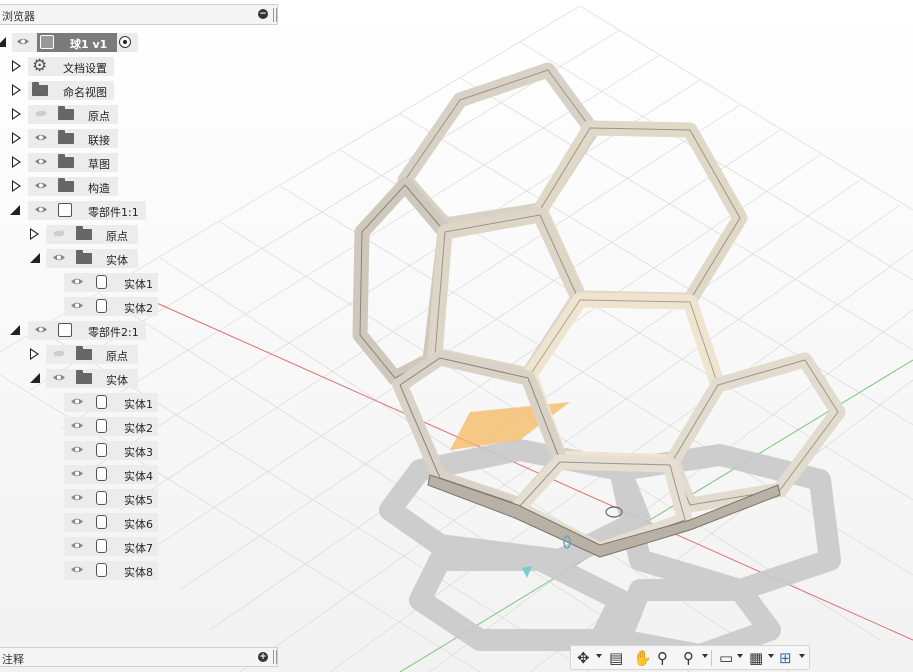  What do you see at coordinates (60, 186) in the screenshot?
I see `browser-item: 构造` at bounding box center [60, 186].